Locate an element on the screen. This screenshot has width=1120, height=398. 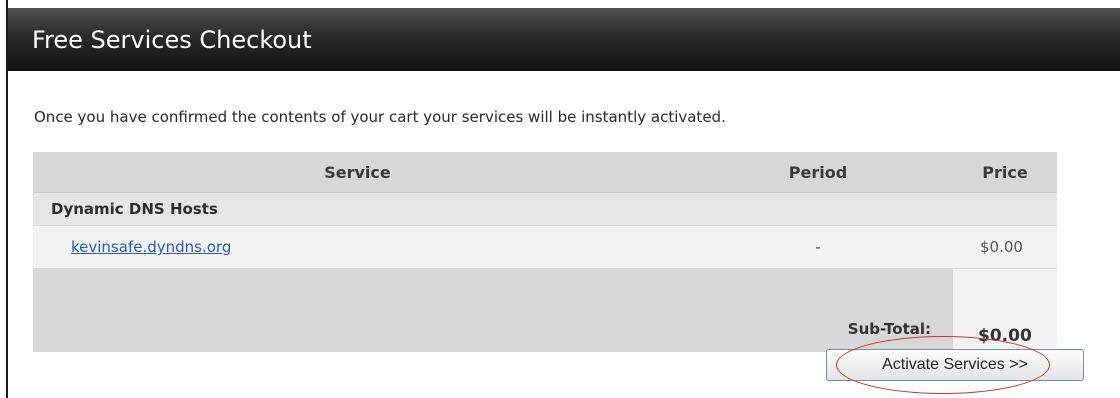
subtotal-value: $0.00 is located at coordinates (1005, 310).